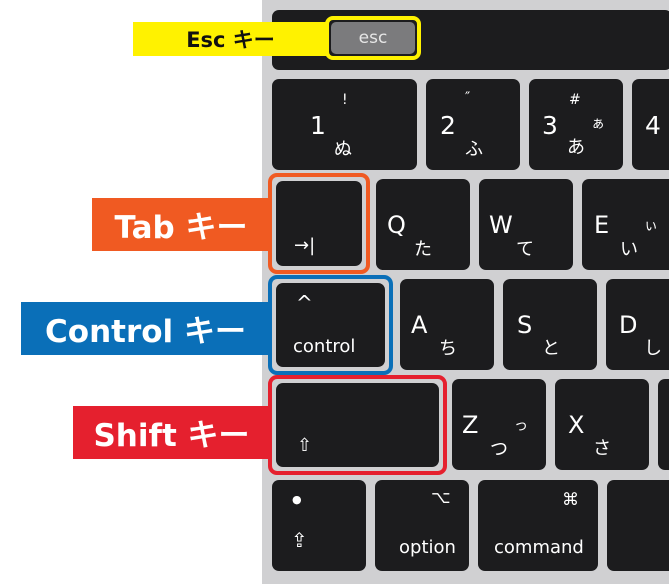 The image size is (669, 584). I want to click on key-z-kana: つ, so click(499, 449).